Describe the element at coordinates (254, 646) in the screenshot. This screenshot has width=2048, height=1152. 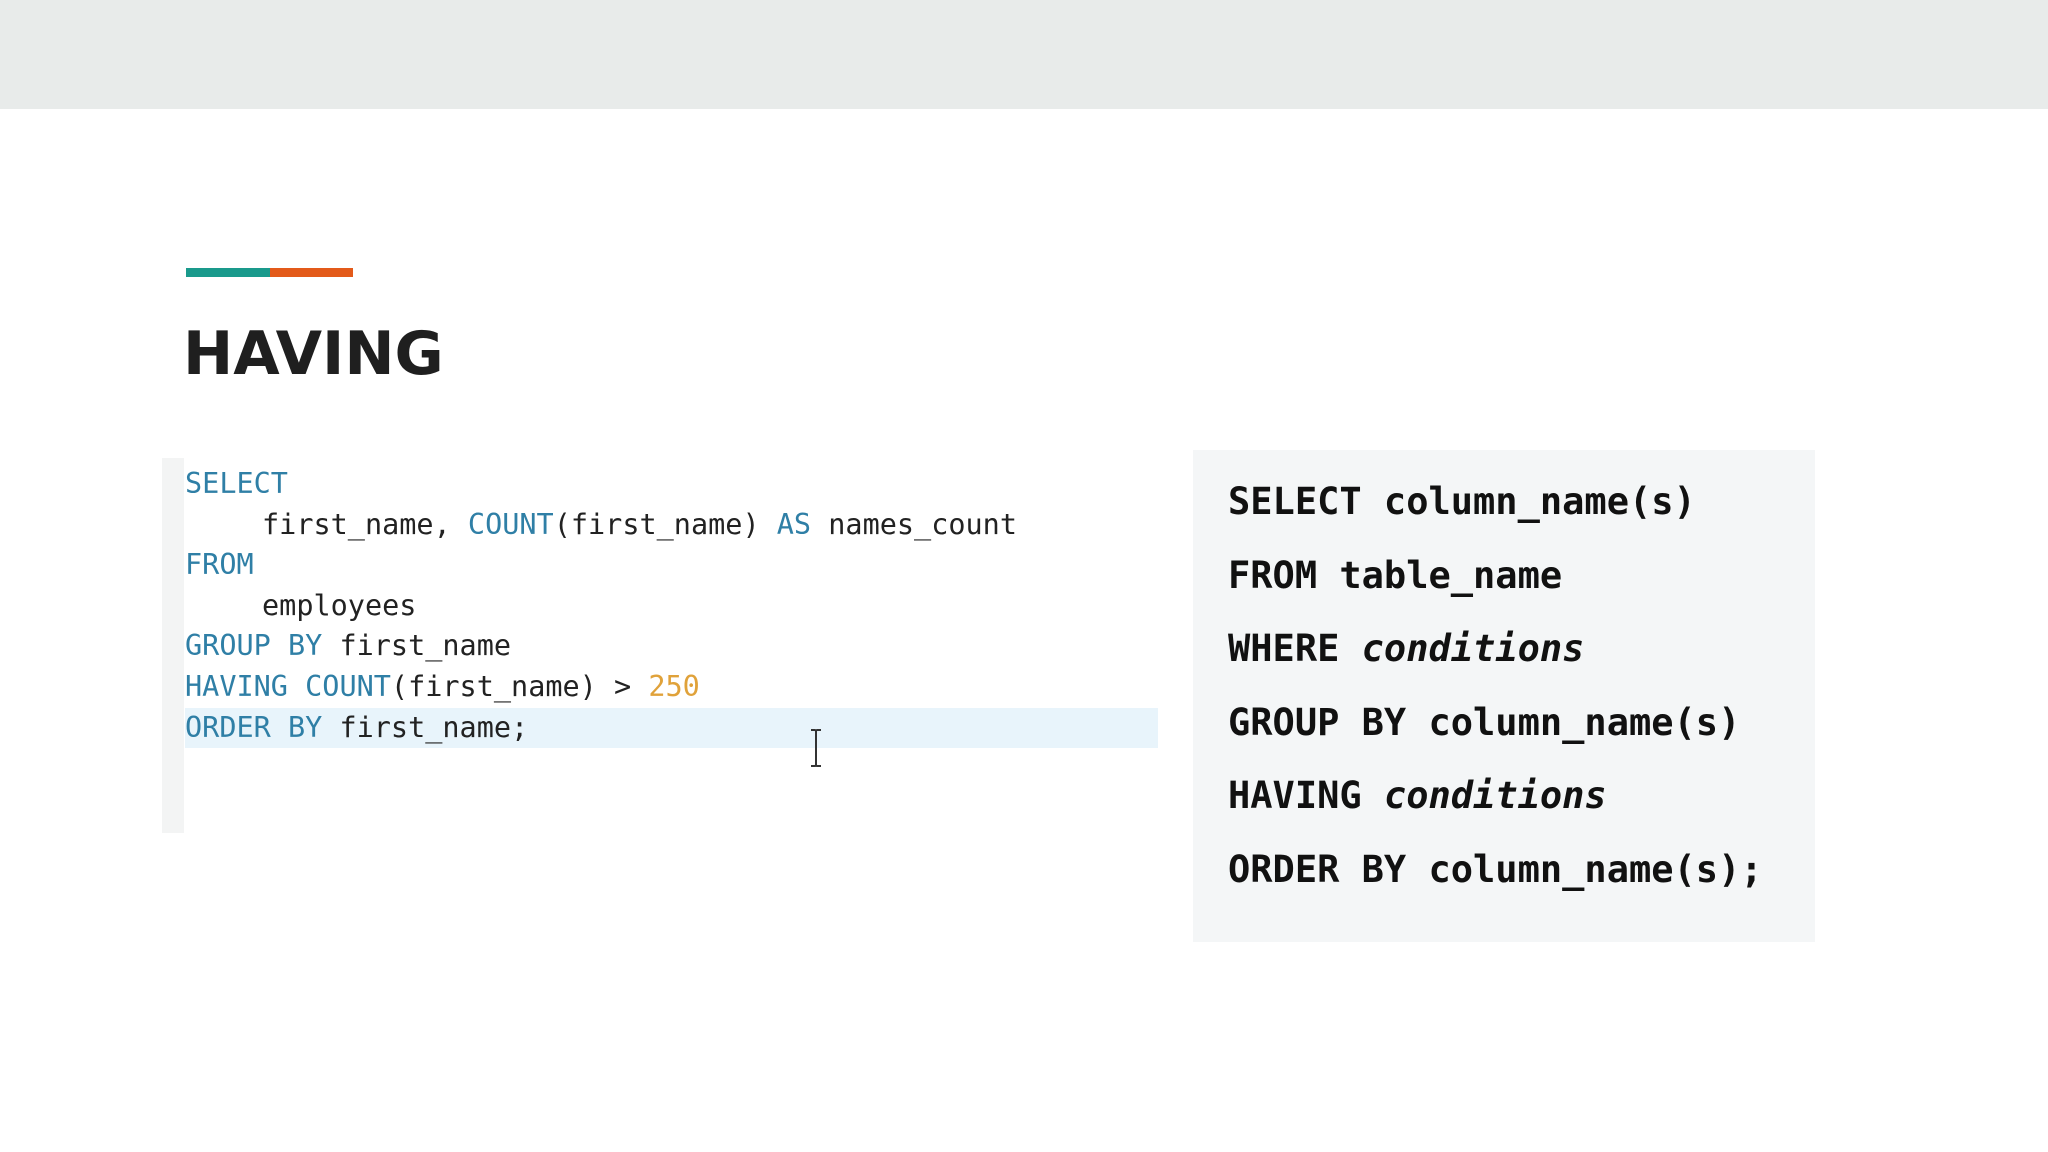
I see `sql-keyword: GROUP BY` at that location.